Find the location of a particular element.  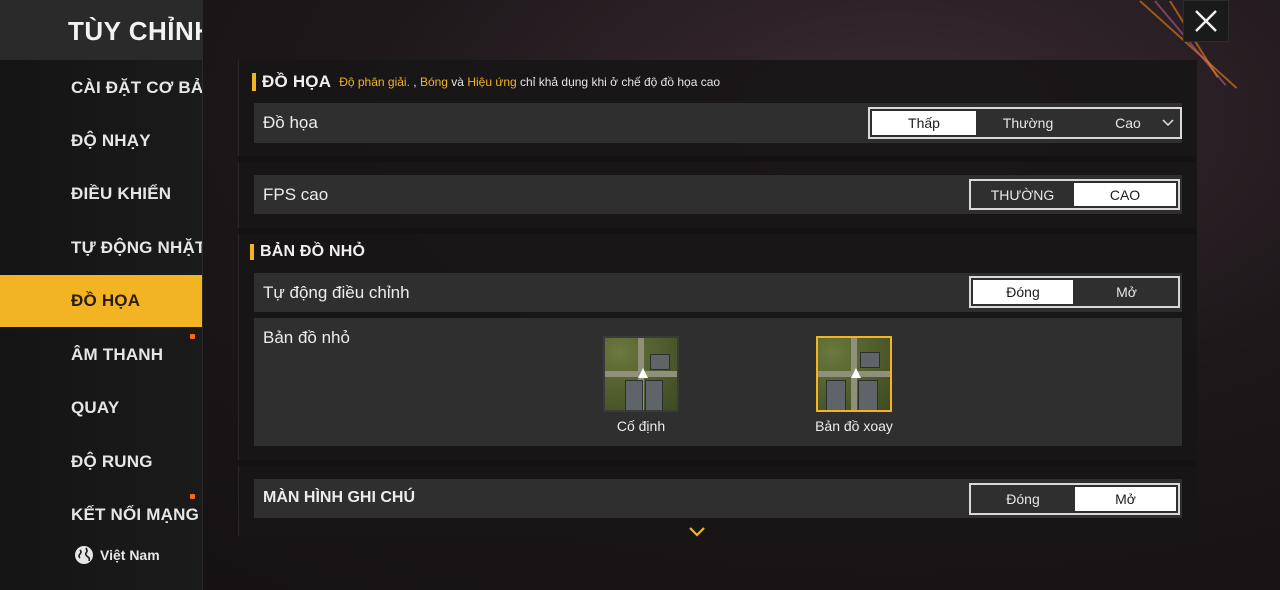

note-screen-option-on: Mở is located at coordinates (1125, 499).